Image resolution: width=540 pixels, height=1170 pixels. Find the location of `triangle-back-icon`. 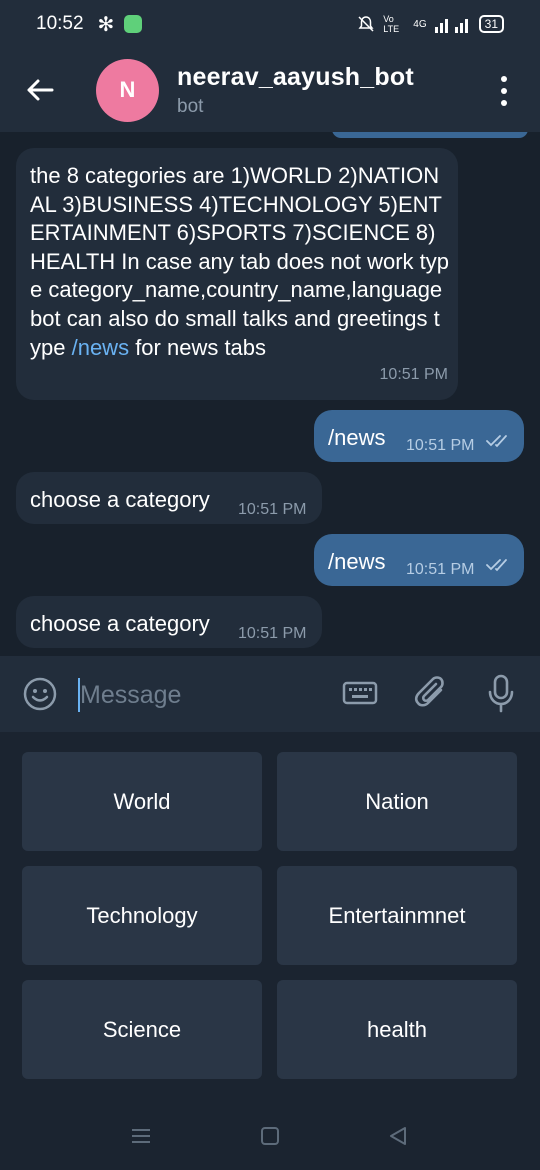

triangle-back-icon is located at coordinates (398, 1136).